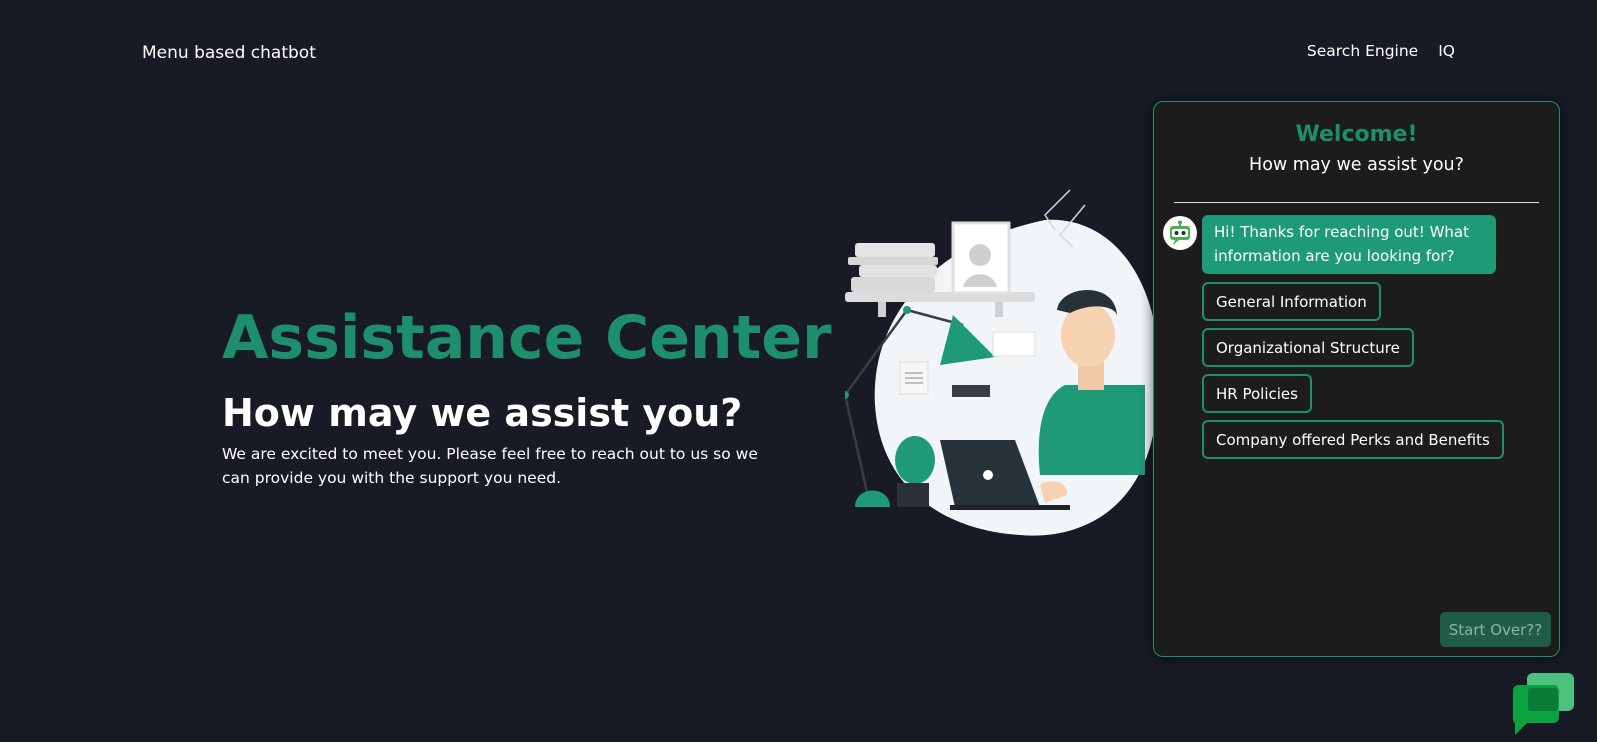 The height and width of the screenshot is (742, 1597). I want to click on nav-search-engine: Search Engine, so click(1362, 51).